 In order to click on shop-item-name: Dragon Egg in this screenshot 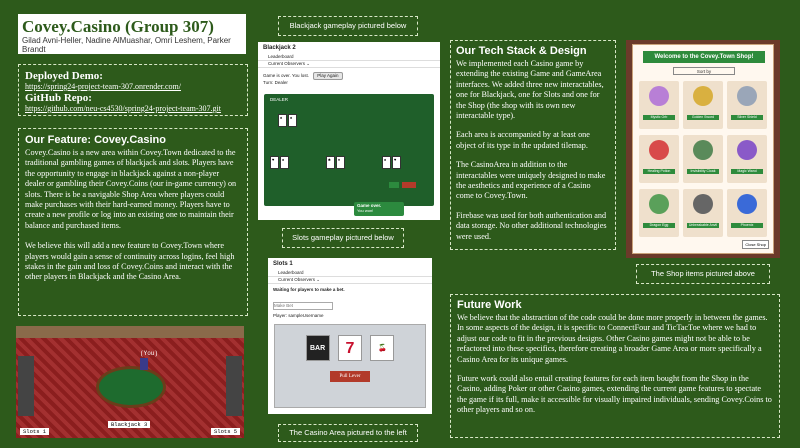, I will do `click(659, 225)`.